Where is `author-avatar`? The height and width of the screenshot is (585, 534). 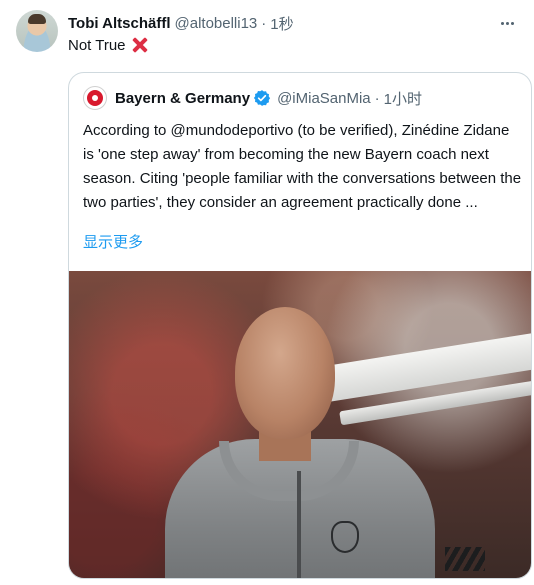 author-avatar is located at coordinates (37, 31).